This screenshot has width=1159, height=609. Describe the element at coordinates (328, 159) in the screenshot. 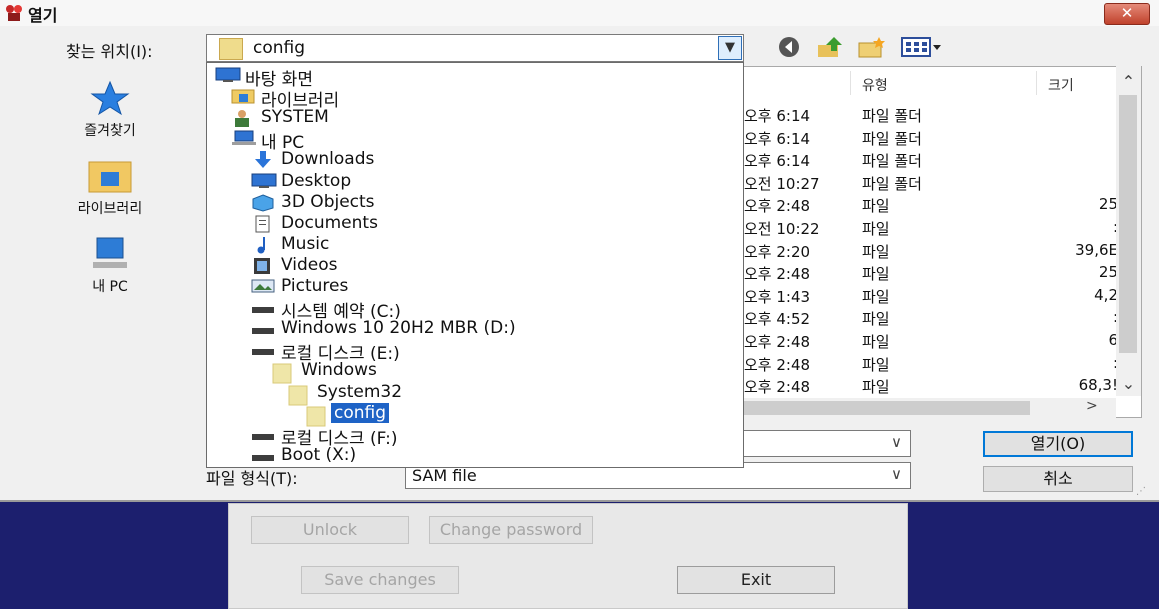

I see `dropdown-item-label: Downloads` at that location.